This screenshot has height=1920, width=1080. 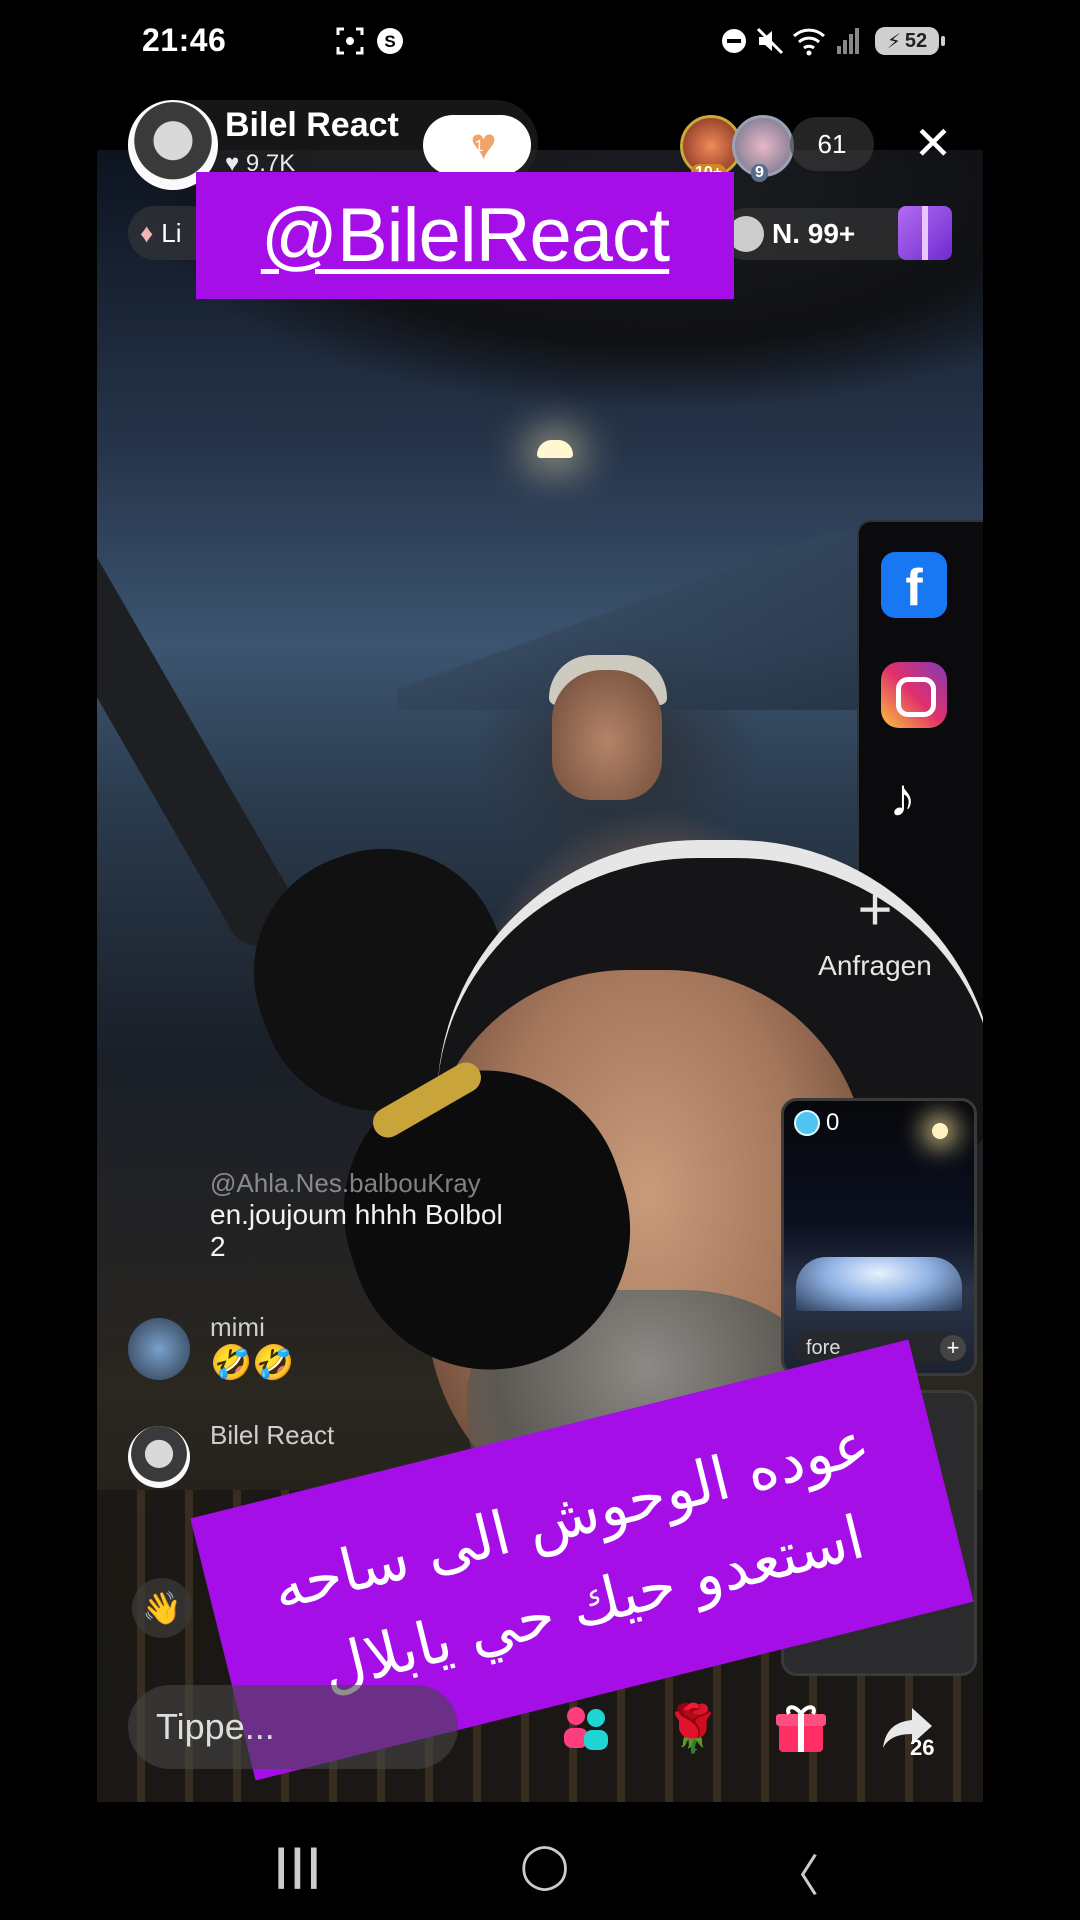 What do you see at coordinates (544, 1865) in the screenshot?
I see `home-button: ◯` at bounding box center [544, 1865].